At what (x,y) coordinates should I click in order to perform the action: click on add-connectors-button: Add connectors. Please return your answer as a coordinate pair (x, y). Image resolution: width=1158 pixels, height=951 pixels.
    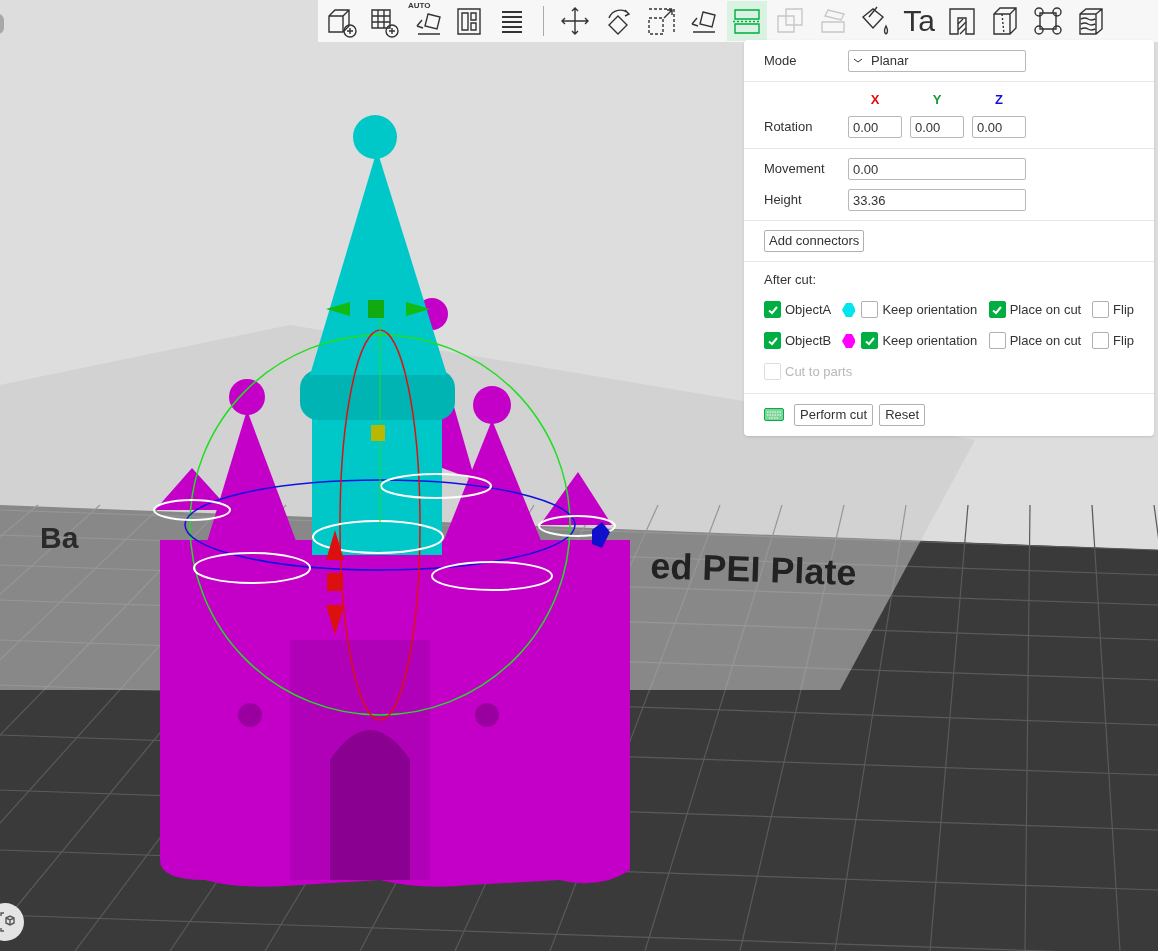
    Looking at the image, I should click on (814, 241).